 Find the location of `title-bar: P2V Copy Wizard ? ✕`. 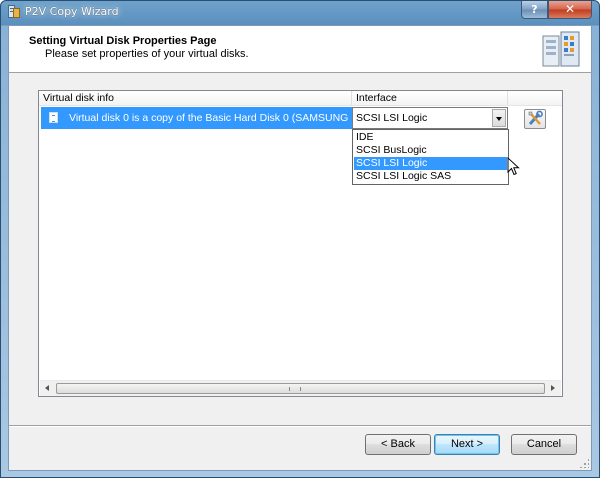

title-bar: P2V Copy Wizard ? ✕ is located at coordinates (300, 12).